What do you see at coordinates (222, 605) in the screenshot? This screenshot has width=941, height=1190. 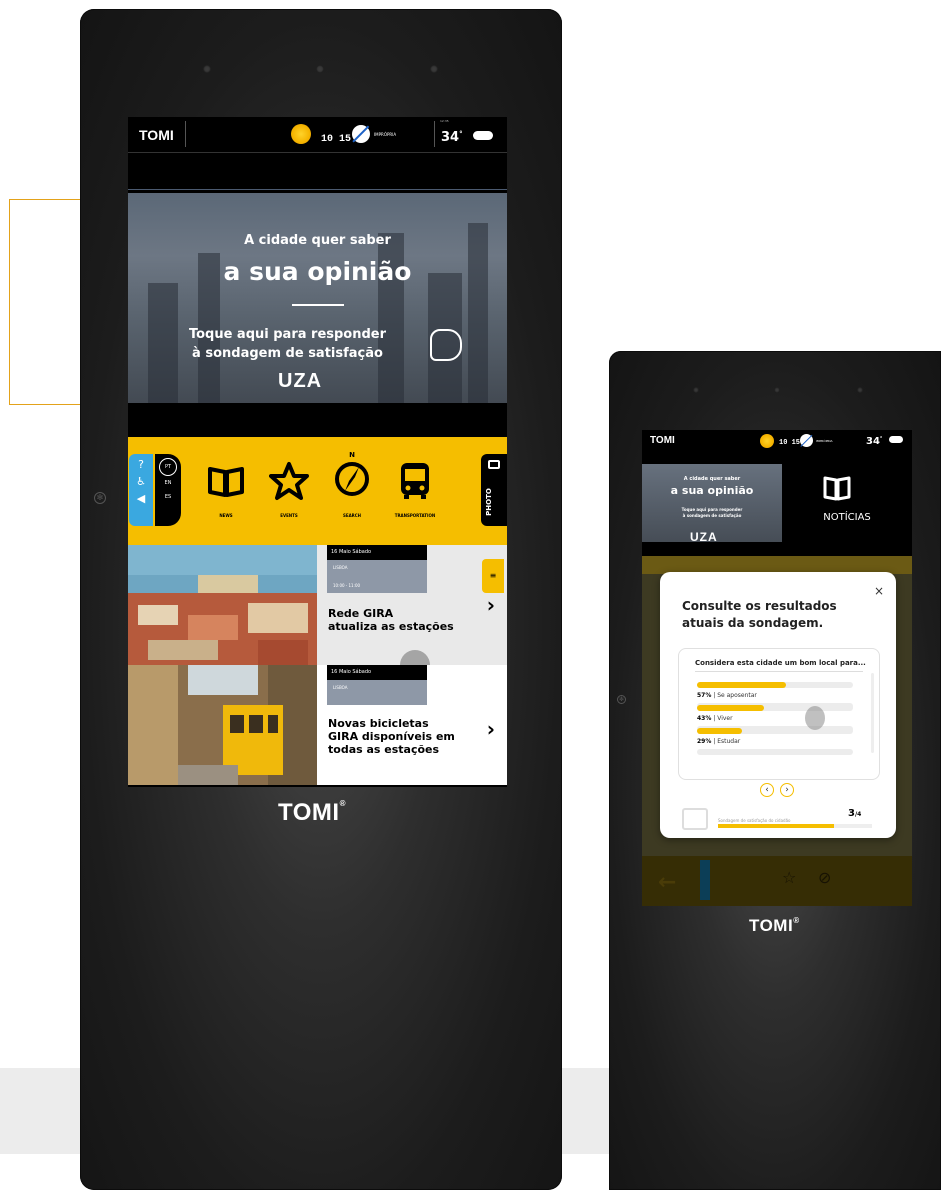 I see `lisbon-rooftops-image` at bounding box center [222, 605].